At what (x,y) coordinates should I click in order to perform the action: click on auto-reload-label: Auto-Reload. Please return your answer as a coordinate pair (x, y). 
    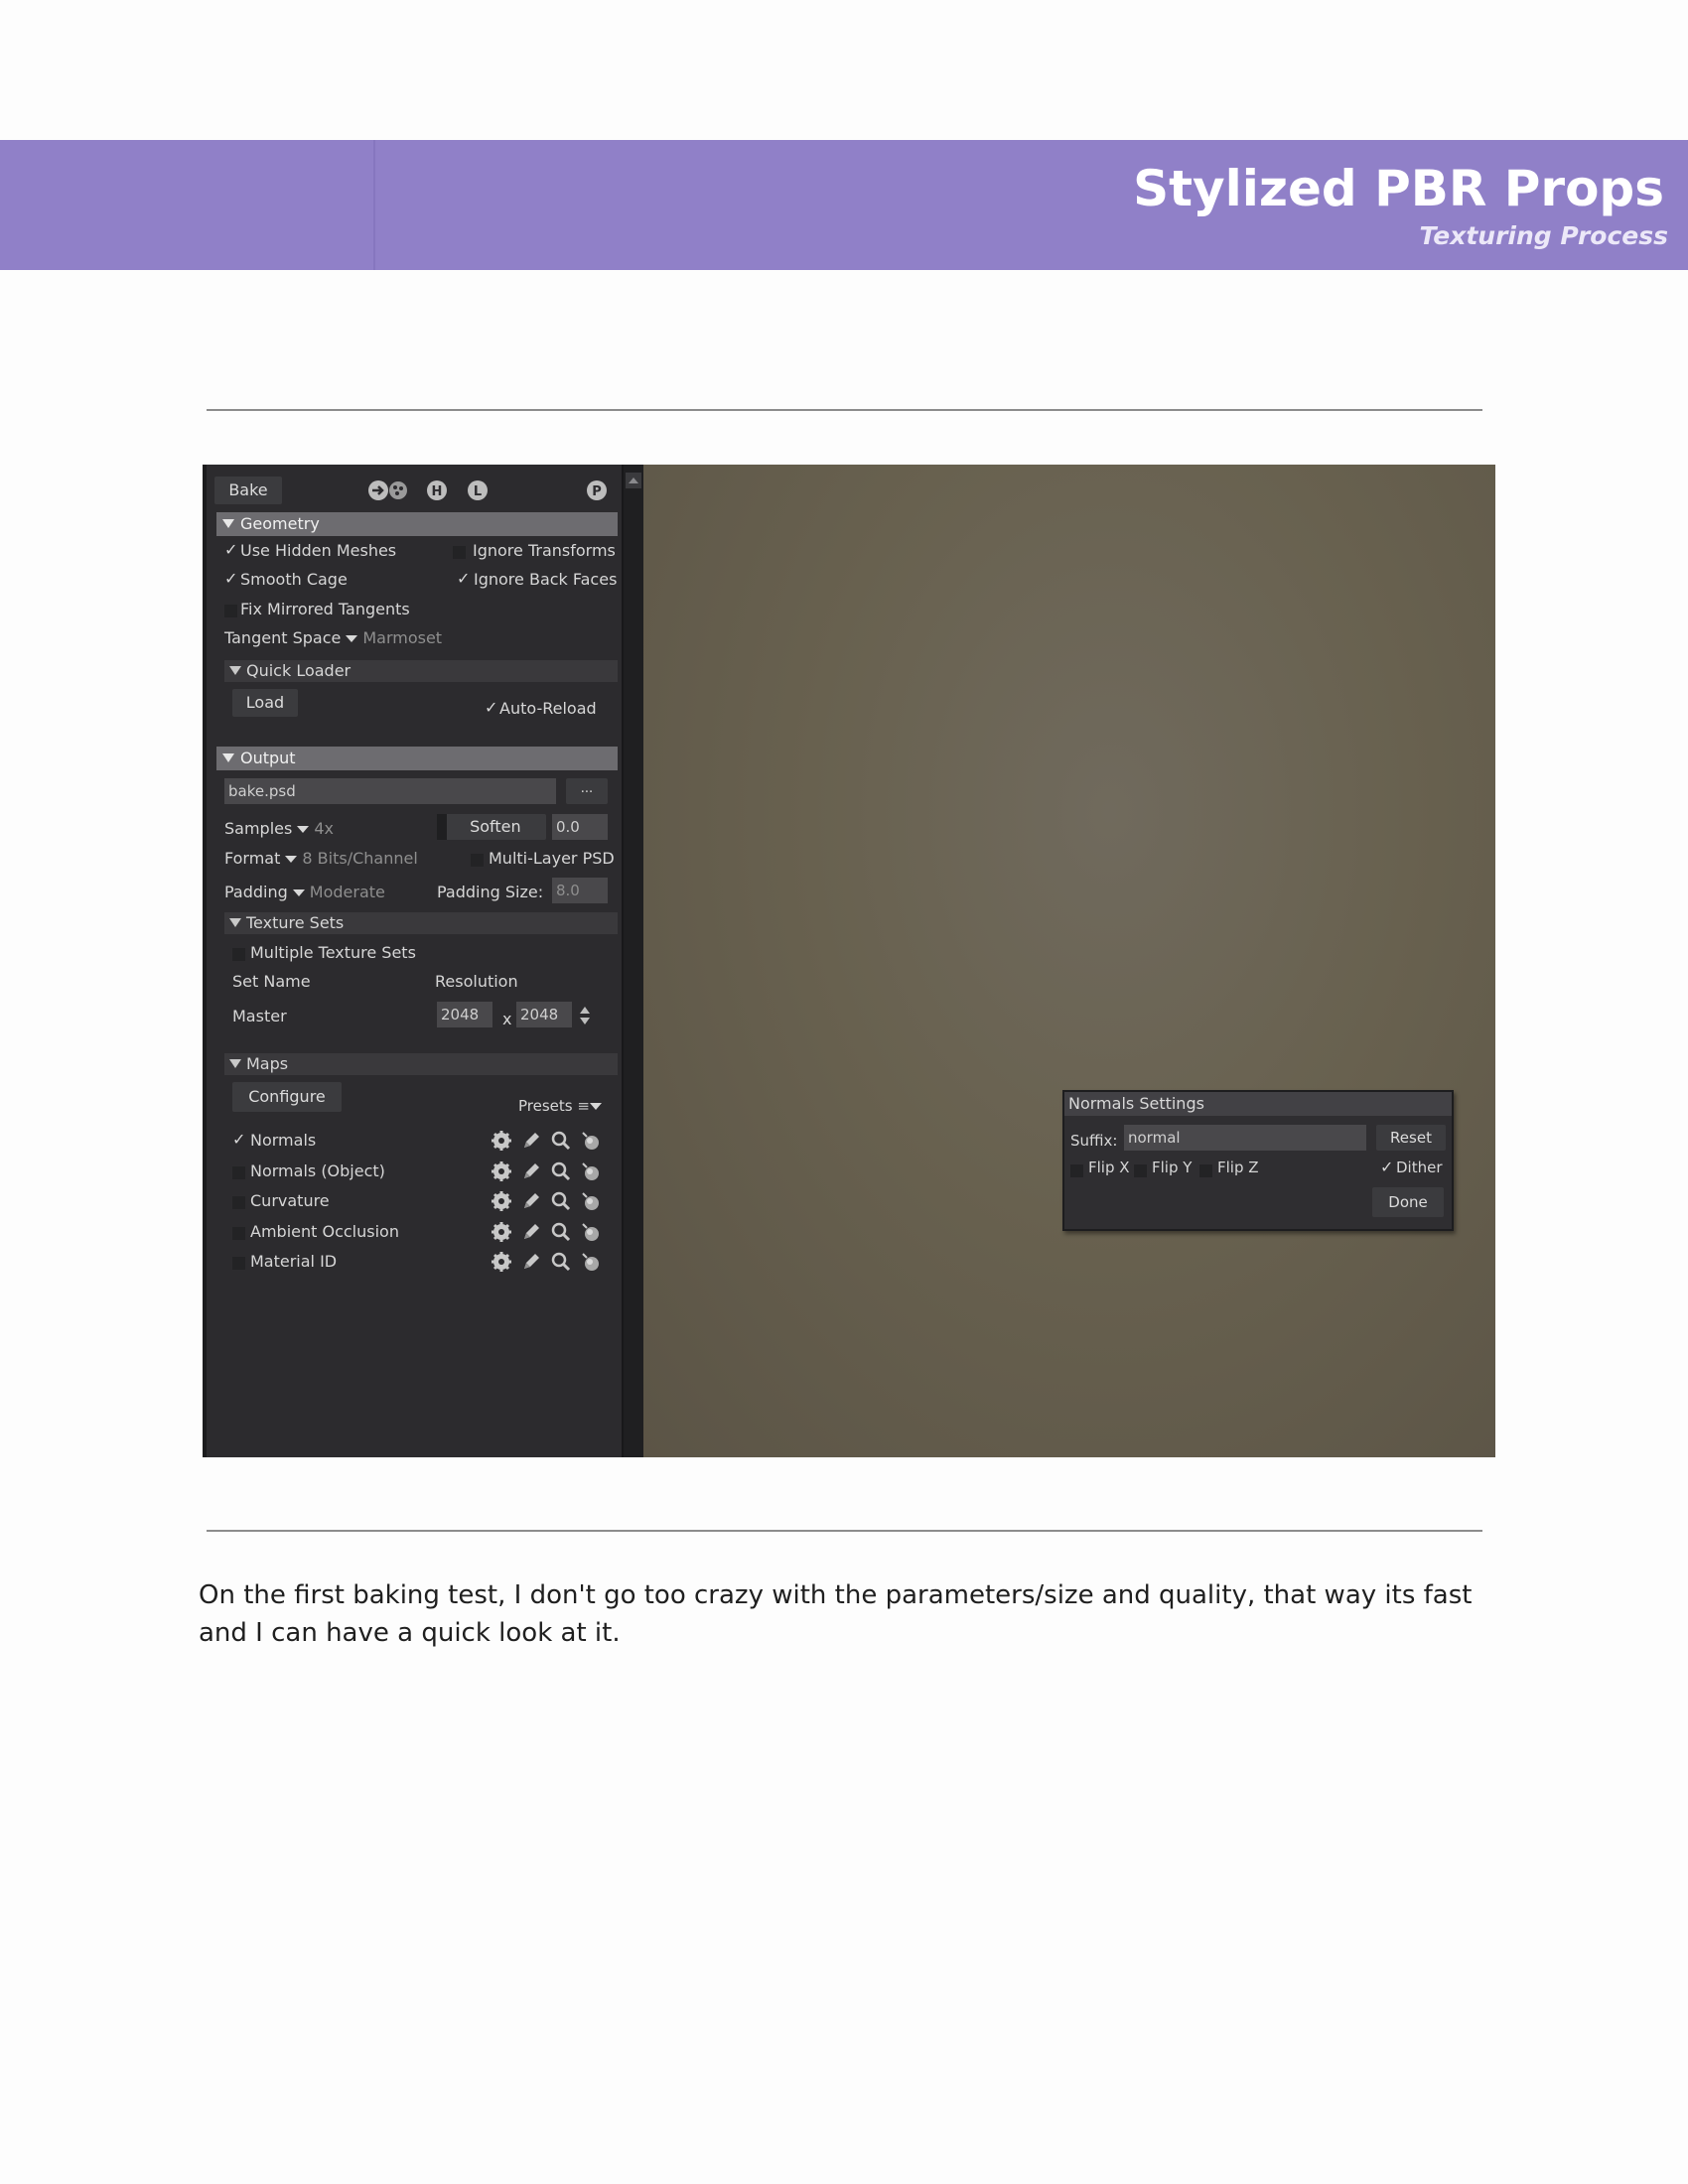
    Looking at the image, I should click on (548, 708).